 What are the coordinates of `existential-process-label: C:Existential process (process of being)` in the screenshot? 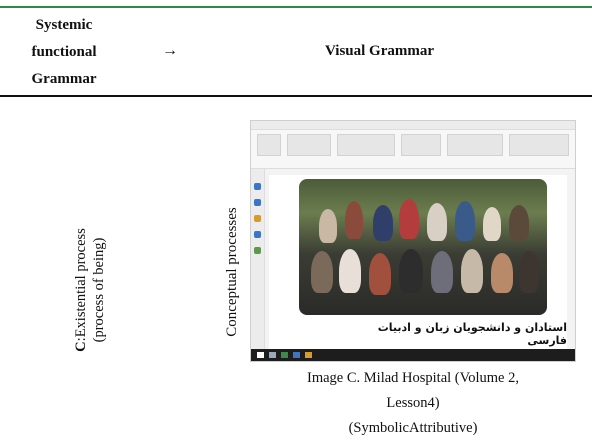 It's located at (90, 290).